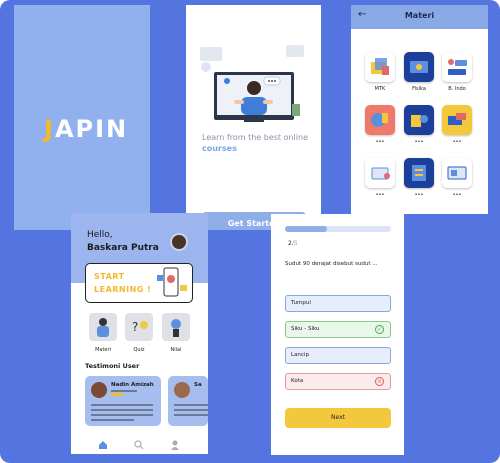 The width and height of the screenshot is (500, 463). Describe the element at coordinates (419, 89) in the screenshot. I see `subject-label-fisika: Fisika` at that location.